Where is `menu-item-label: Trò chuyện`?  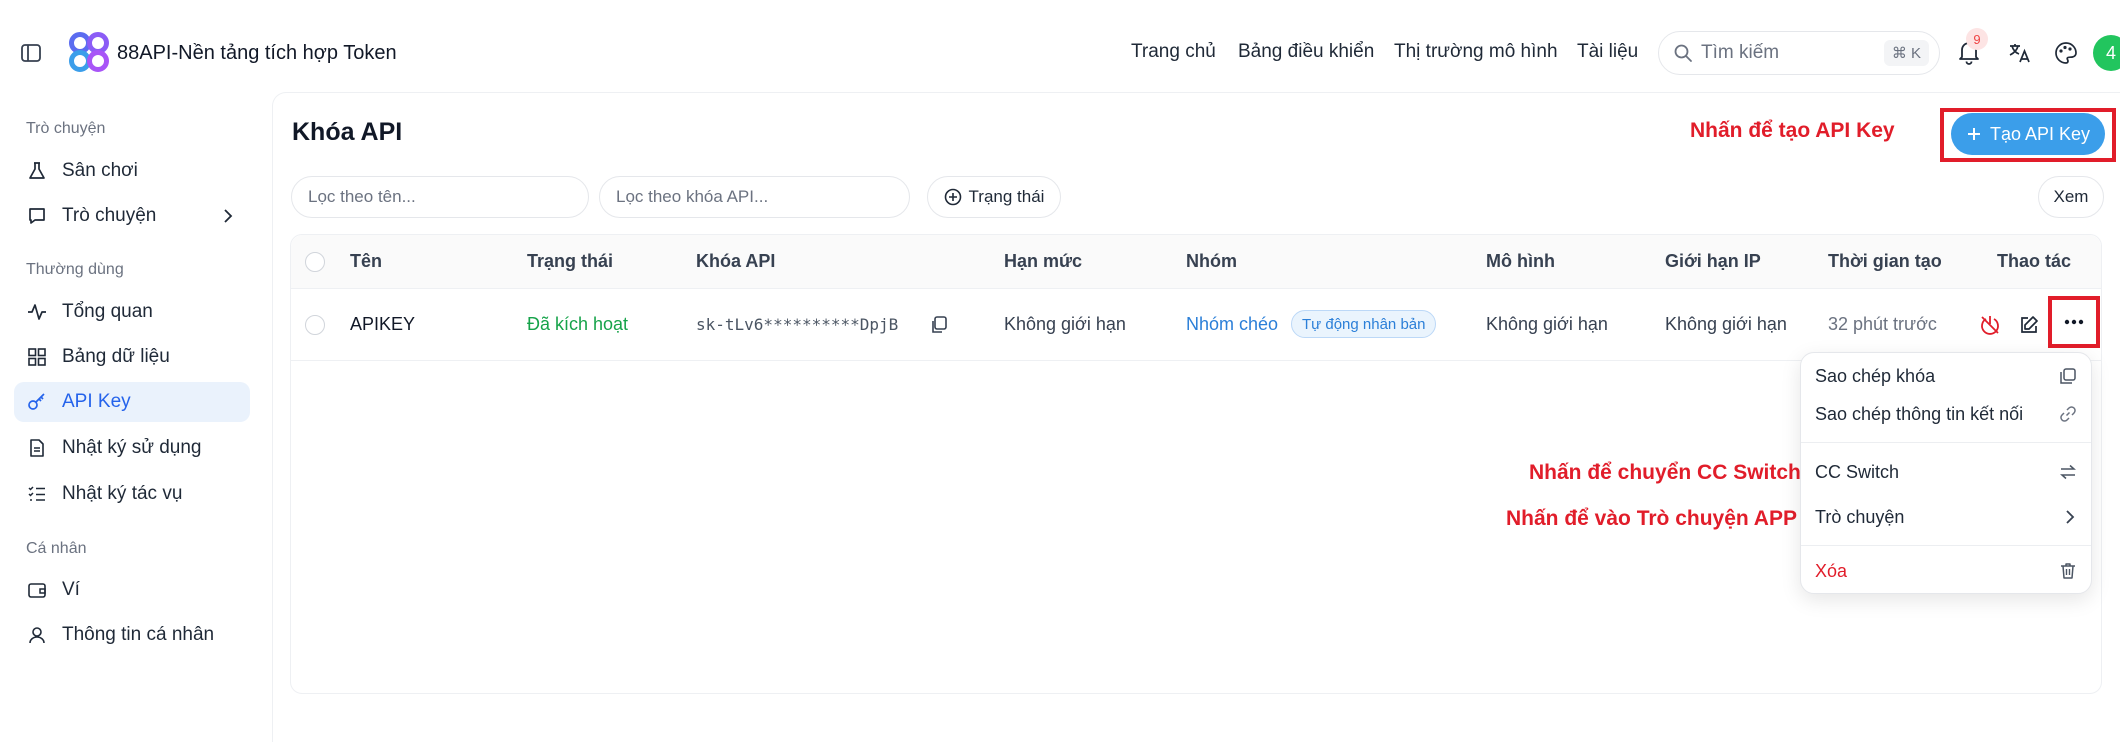 menu-item-label: Trò chuyện is located at coordinates (1860, 516).